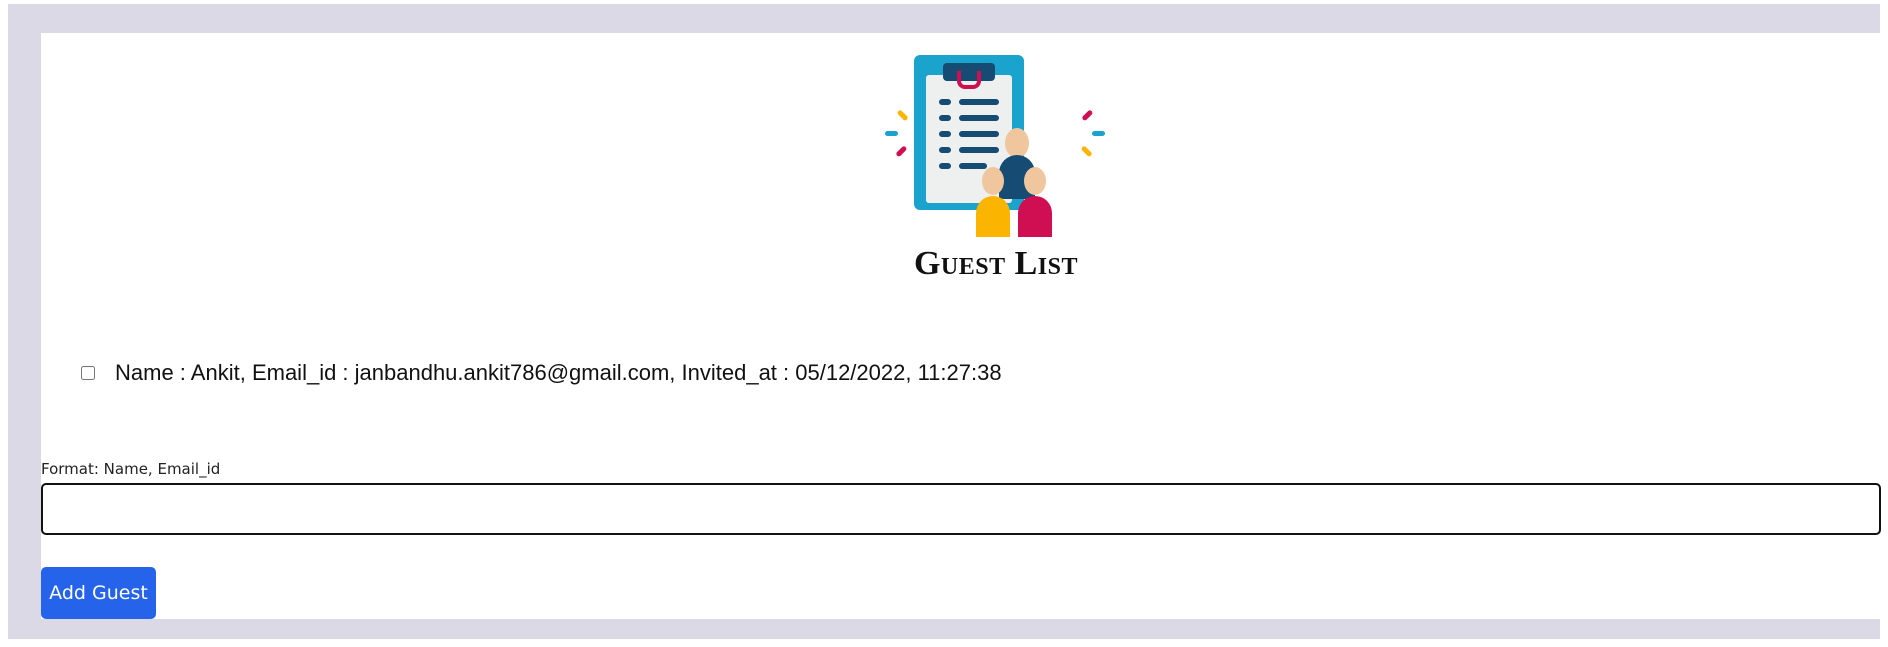  Describe the element at coordinates (995, 146) in the screenshot. I see `clipboard-guests-icon` at that location.